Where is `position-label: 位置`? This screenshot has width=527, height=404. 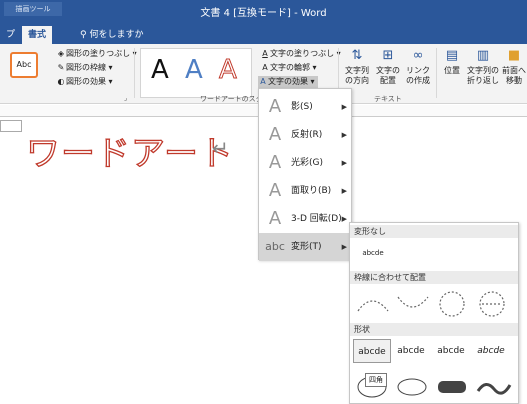 position-label: 位置 is located at coordinates (452, 70).